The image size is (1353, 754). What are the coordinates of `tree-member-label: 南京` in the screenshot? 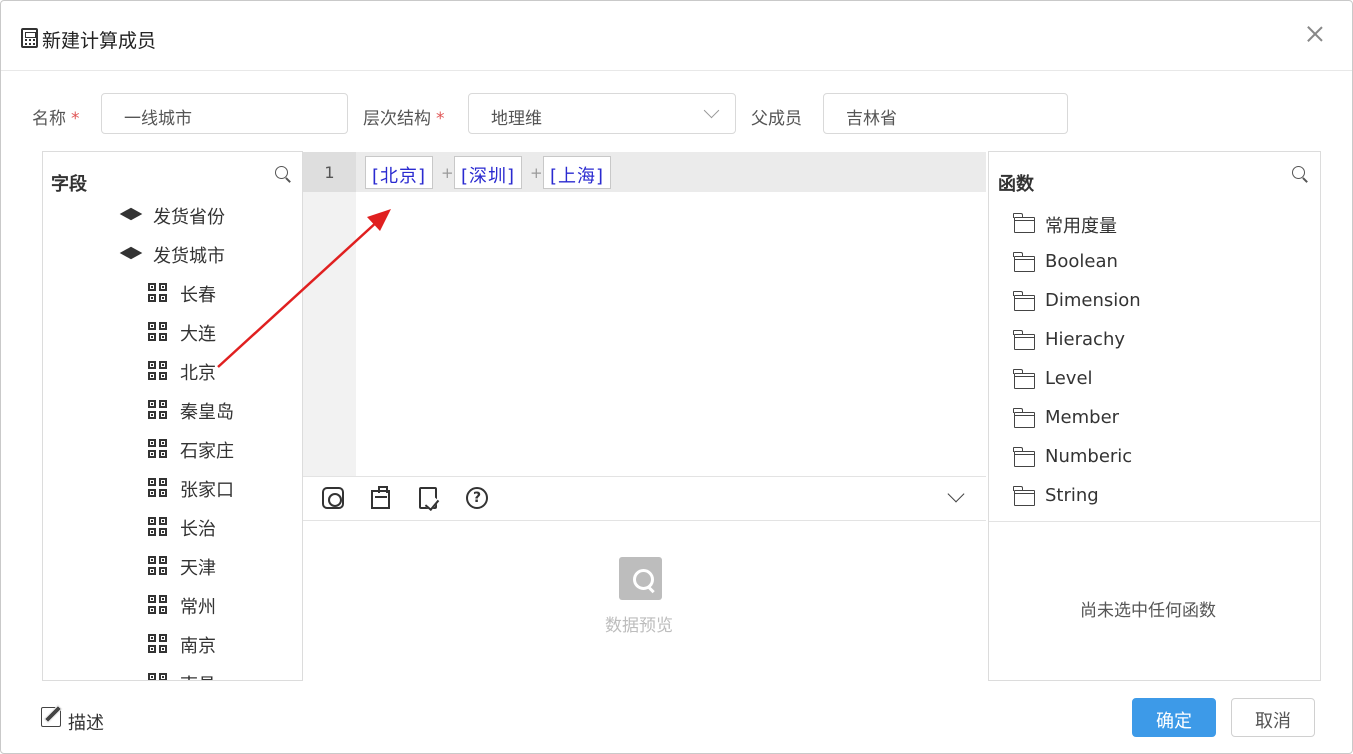 It's located at (198, 646).